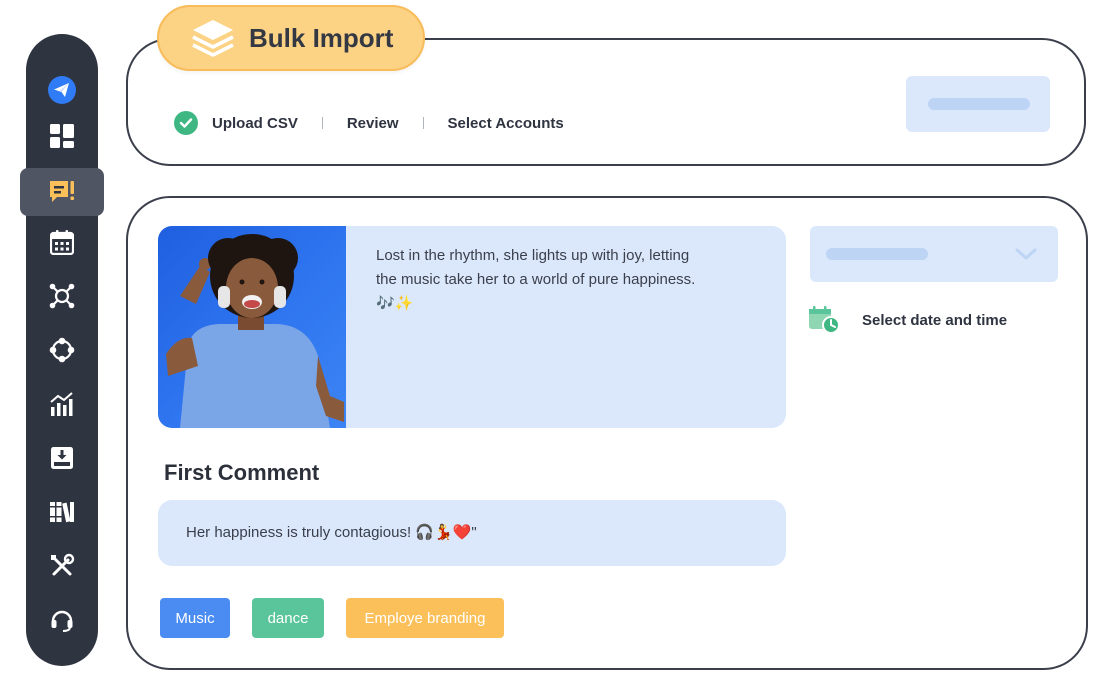 This screenshot has width=1108, height=700. I want to click on calendar-icon, so click(62, 242).